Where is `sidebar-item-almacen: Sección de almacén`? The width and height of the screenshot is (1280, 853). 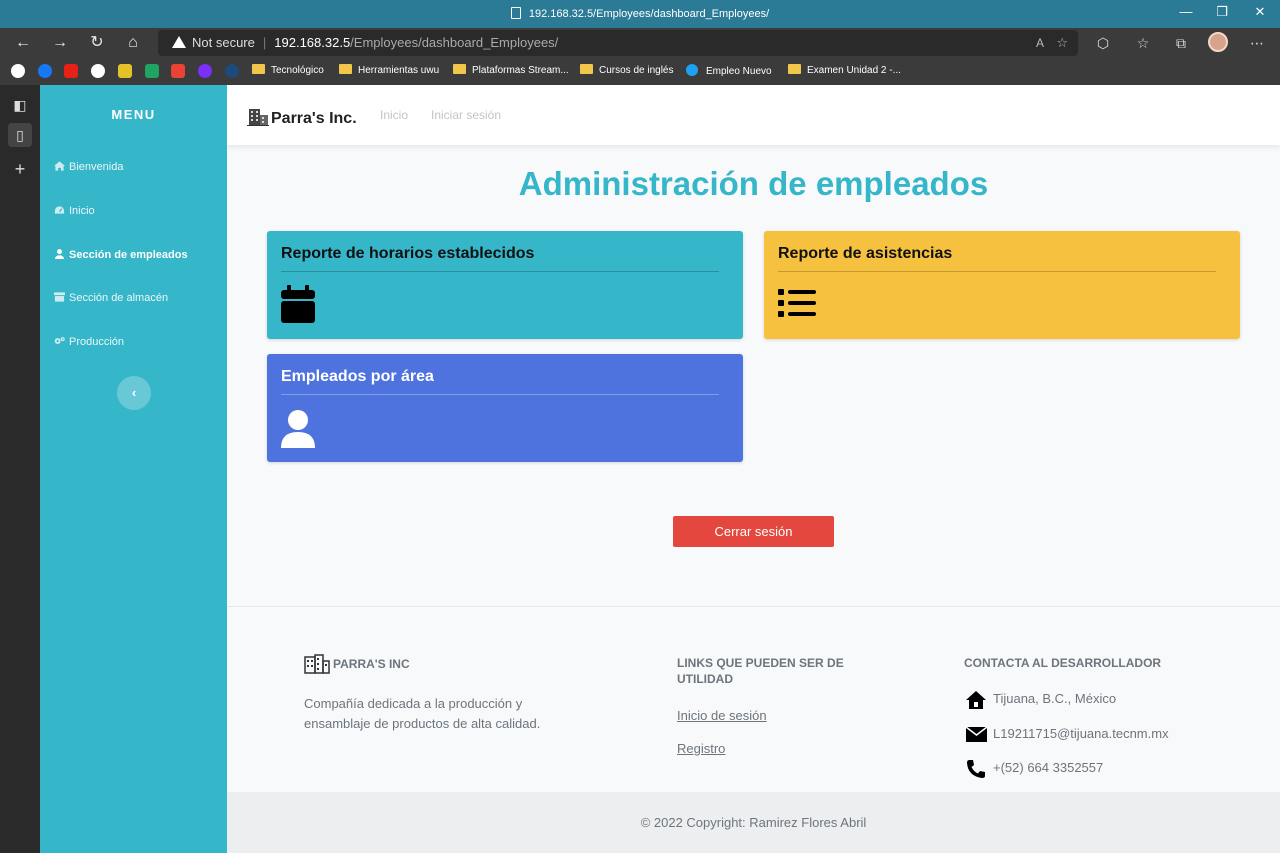 sidebar-item-almacen: Sección de almacén is located at coordinates (111, 298).